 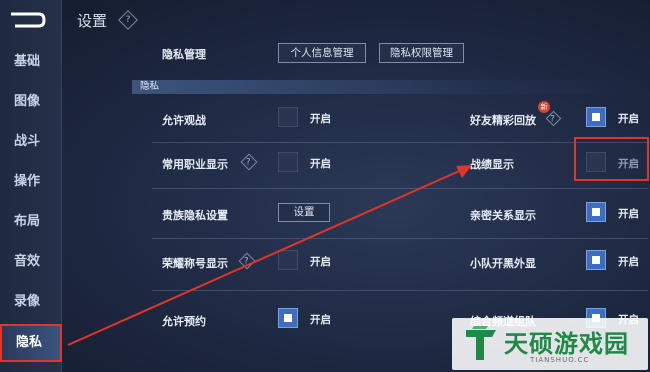 What do you see at coordinates (195, 263) in the screenshot?
I see `glory-title-label: 荣耀称号显示` at bounding box center [195, 263].